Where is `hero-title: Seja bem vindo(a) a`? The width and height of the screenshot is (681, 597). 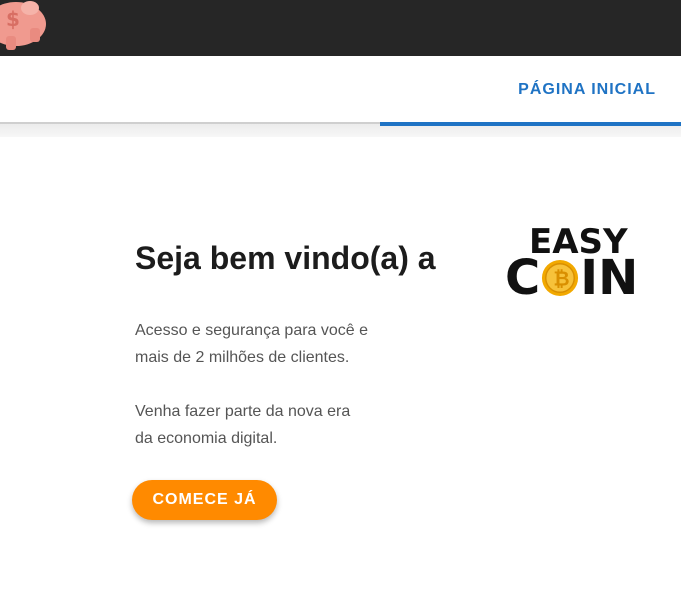
hero-title: Seja bem vindo(a) a is located at coordinates (285, 258).